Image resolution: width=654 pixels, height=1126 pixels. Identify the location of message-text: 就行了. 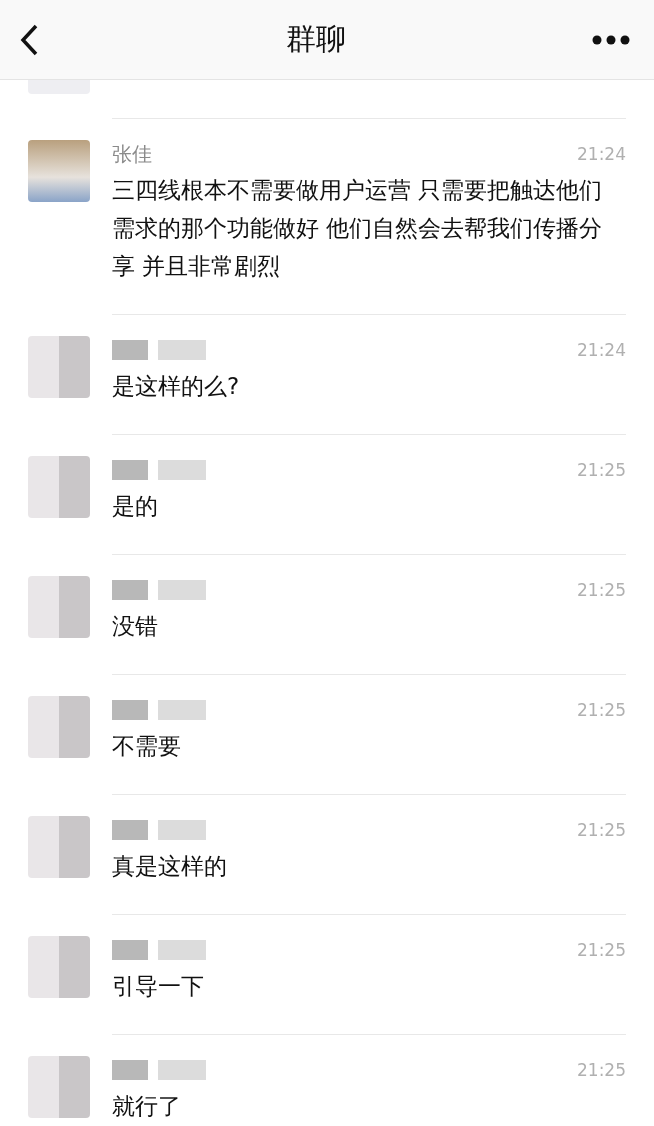
(147, 1106).